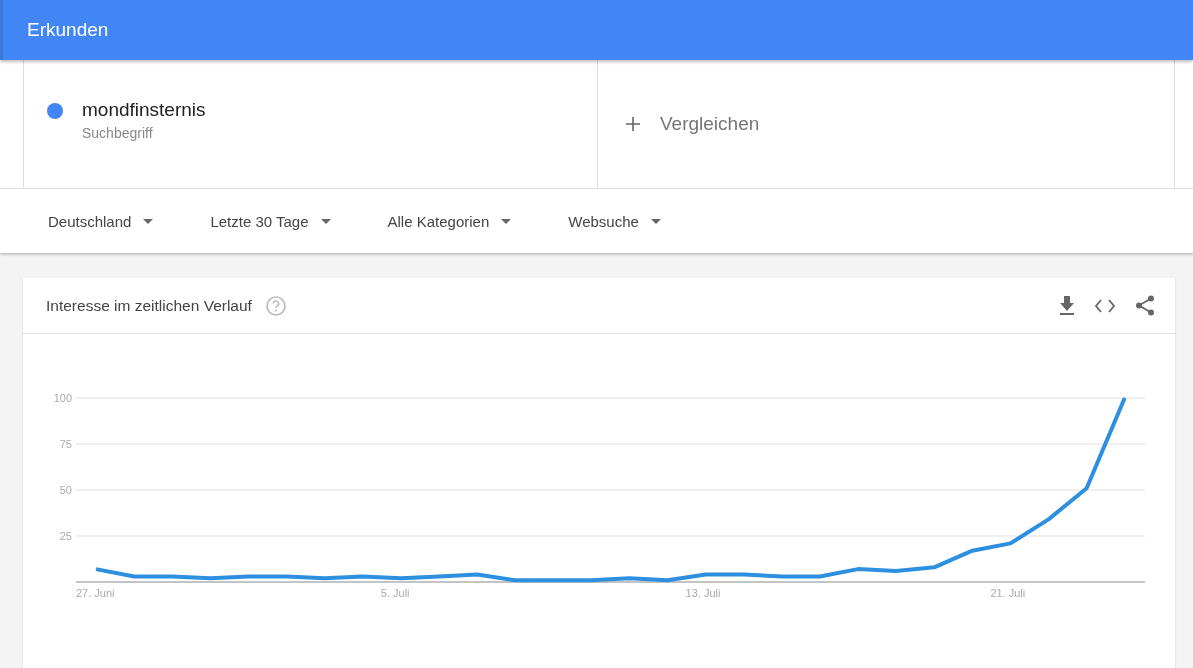 This screenshot has height=668, width=1193. I want to click on y-axis-label: 75, so click(65, 444).